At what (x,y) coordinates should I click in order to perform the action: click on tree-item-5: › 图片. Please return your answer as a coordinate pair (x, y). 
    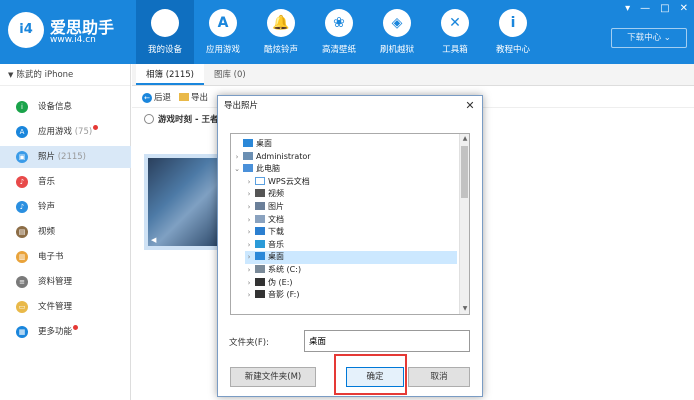
    Looking at the image, I should click on (351, 207).